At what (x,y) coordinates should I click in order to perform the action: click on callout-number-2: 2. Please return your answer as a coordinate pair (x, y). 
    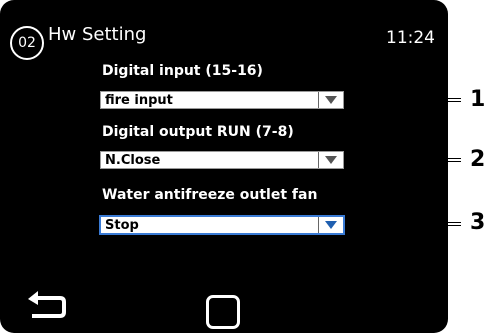
    Looking at the image, I should click on (478, 159).